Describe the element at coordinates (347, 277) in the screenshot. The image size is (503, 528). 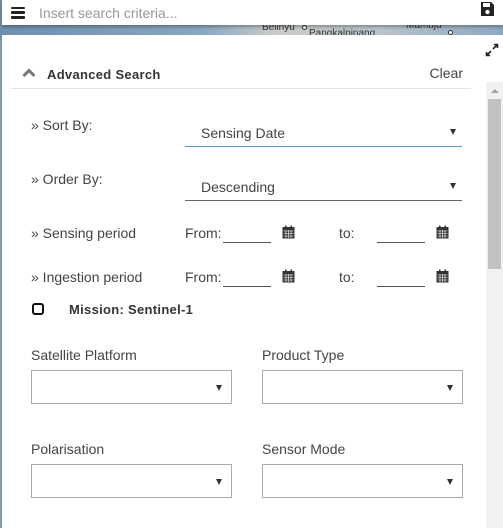
I see `ingestion-to-label: to:` at that location.